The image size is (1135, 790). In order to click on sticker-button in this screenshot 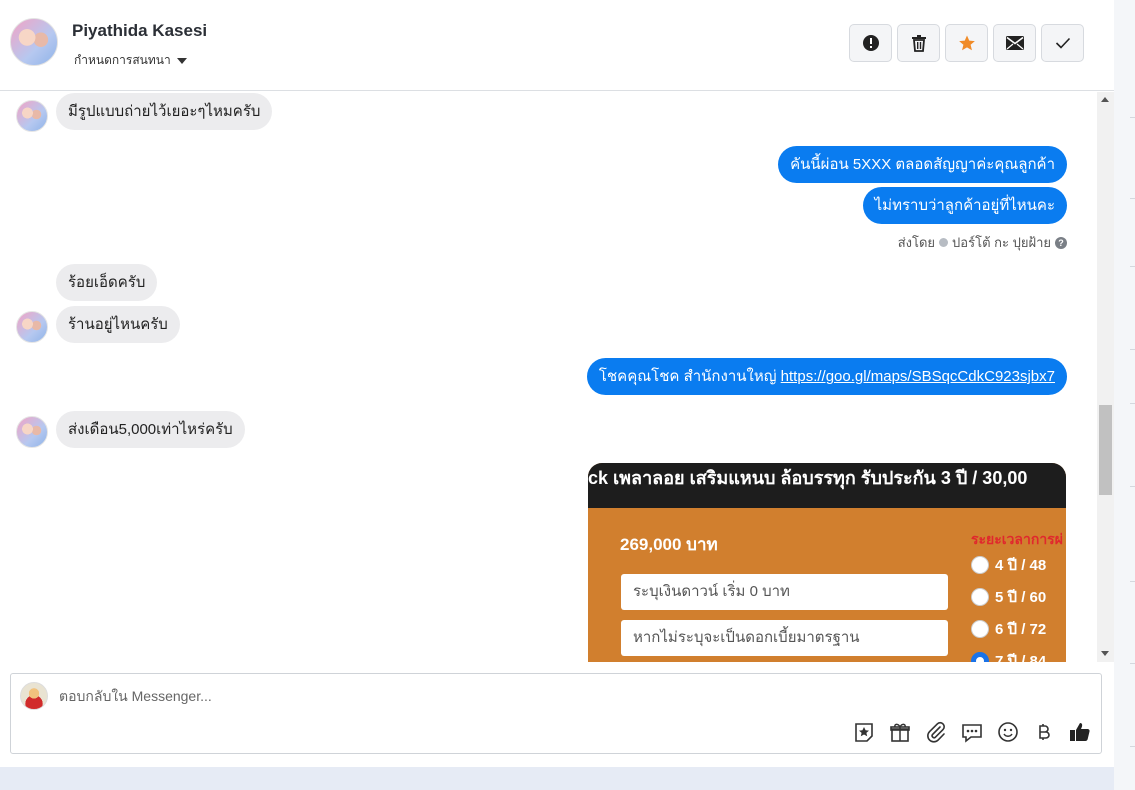, I will do `click(864, 732)`.